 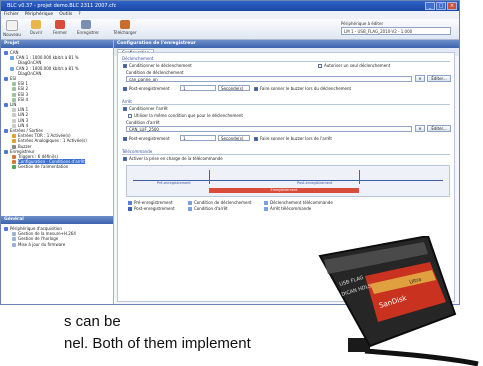 I want to click on download-button: Télécharger, so click(x=125, y=27).